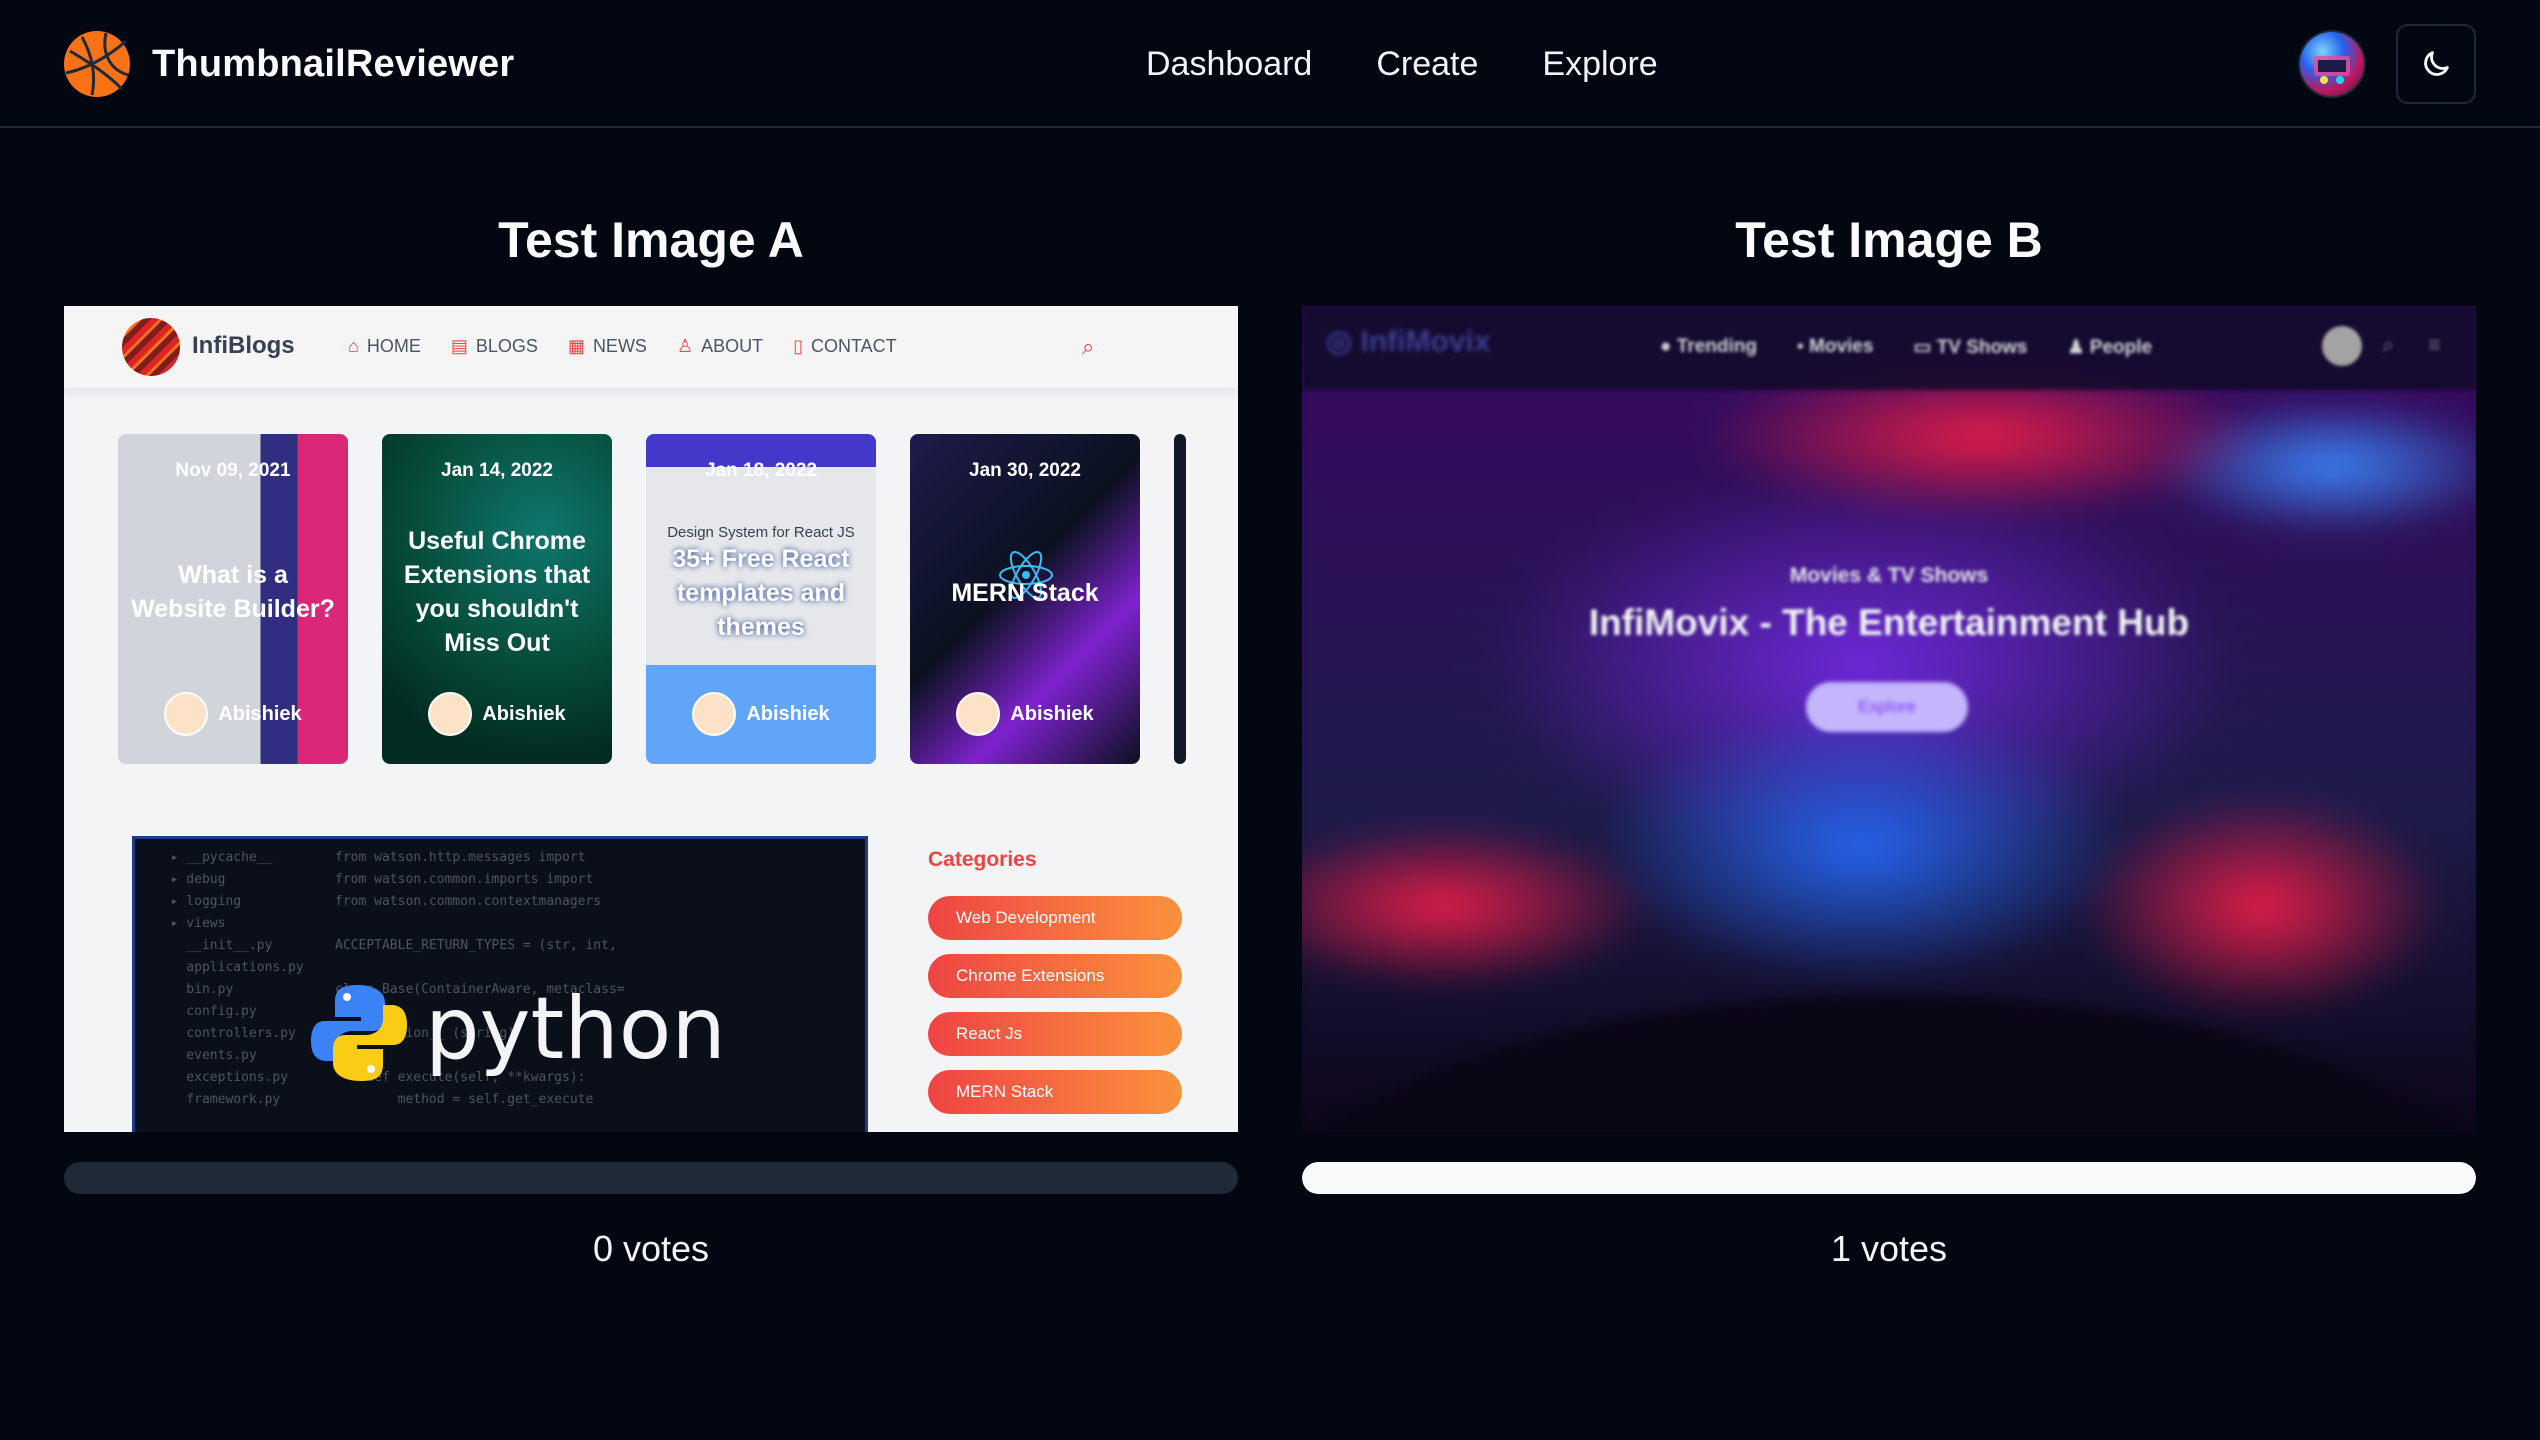 This screenshot has width=2540, height=1440. What do you see at coordinates (1889, 240) in the screenshot?
I see `test-title: Test Image B` at bounding box center [1889, 240].